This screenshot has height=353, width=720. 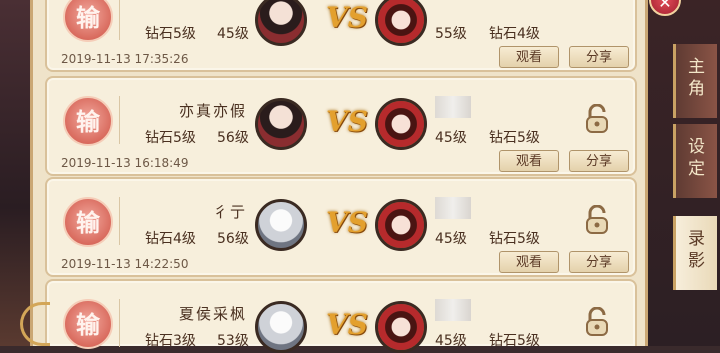 What do you see at coordinates (695, 253) in the screenshot?
I see `tab-replays: 录 影` at bounding box center [695, 253].